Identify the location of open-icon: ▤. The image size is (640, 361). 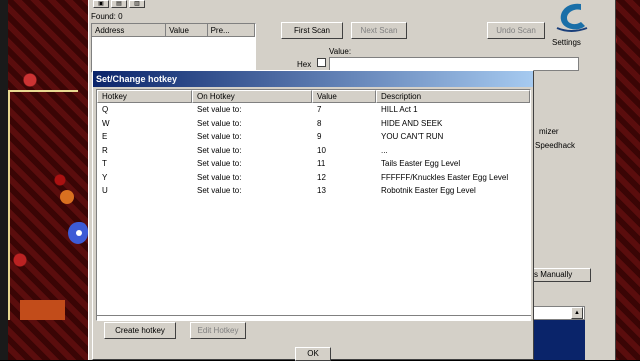
(119, 4).